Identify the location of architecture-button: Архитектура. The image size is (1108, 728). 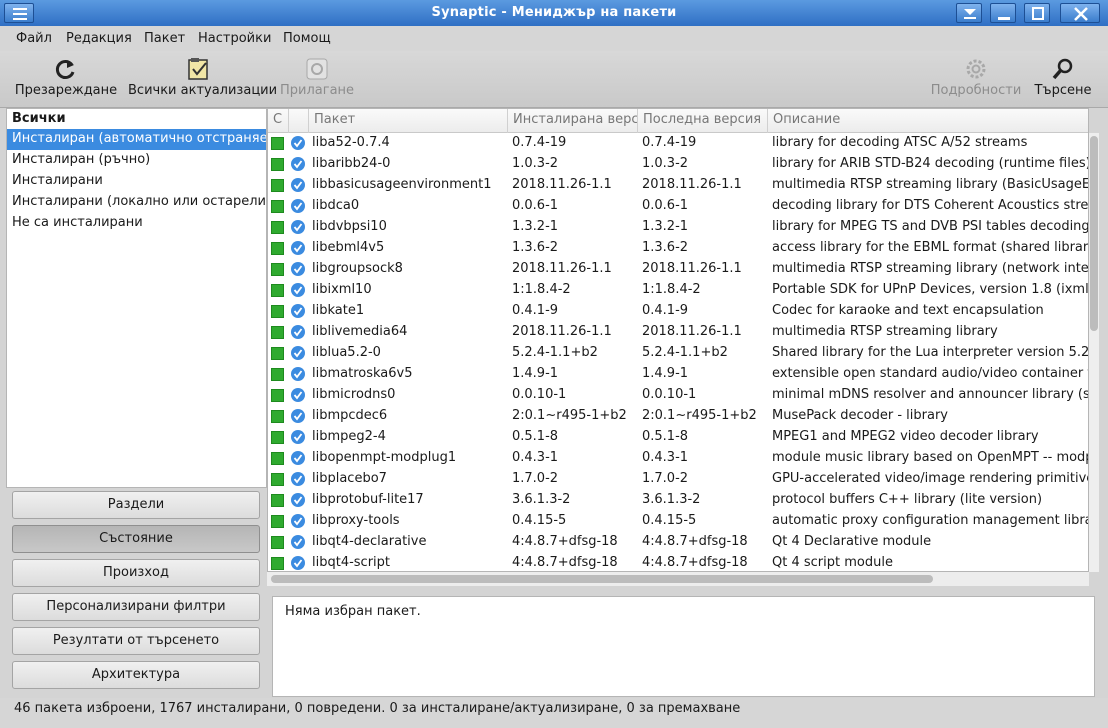
(136, 675).